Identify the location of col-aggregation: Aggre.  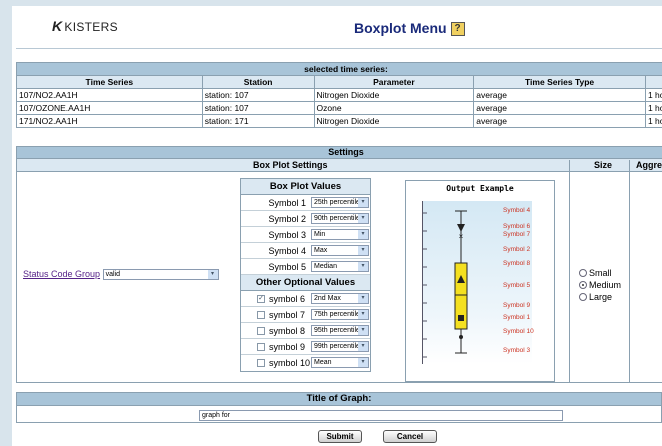
(649, 165).